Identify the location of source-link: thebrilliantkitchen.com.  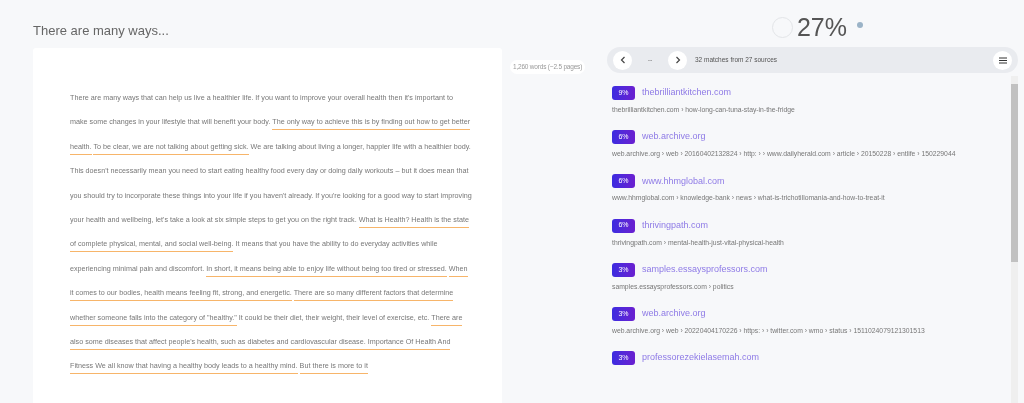
(687, 93).